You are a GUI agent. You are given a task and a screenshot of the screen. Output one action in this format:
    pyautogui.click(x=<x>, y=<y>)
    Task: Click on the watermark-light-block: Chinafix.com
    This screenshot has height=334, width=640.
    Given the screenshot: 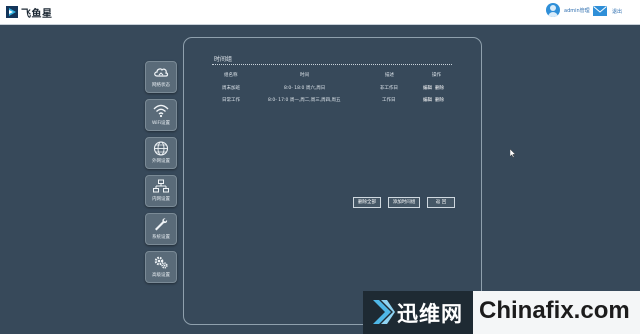 What is the action you would take?
    pyautogui.click(x=556, y=312)
    